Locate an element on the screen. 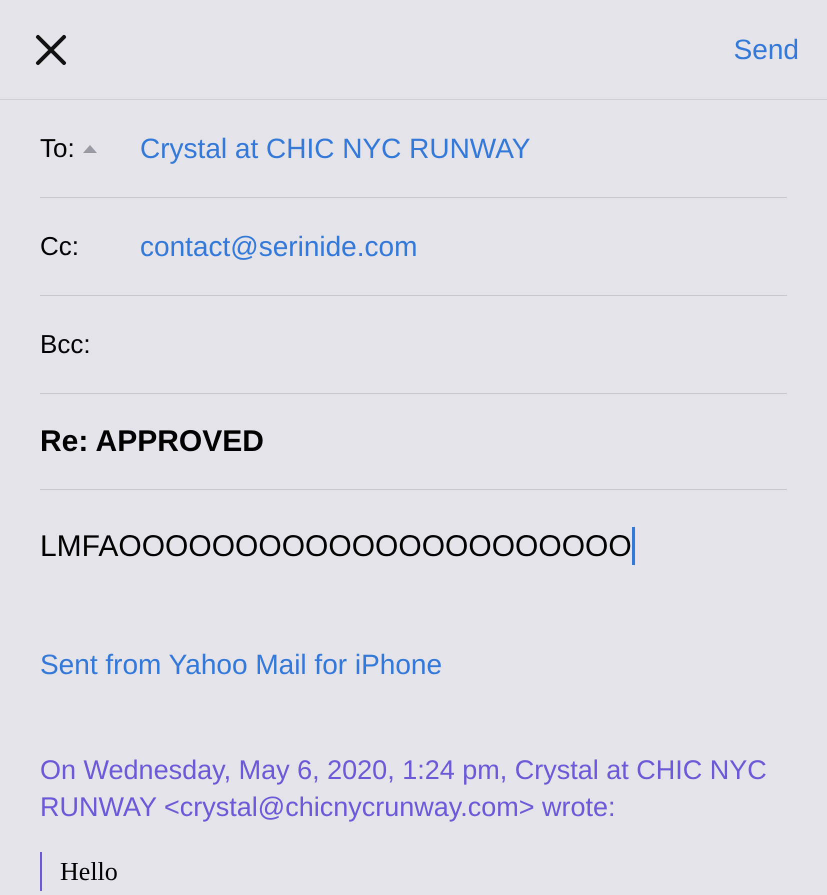 Image resolution: width=827 pixels, height=895 pixels. signature-link: Sent from Yahoo Mail for iPhone is located at coordinates (413, 665).